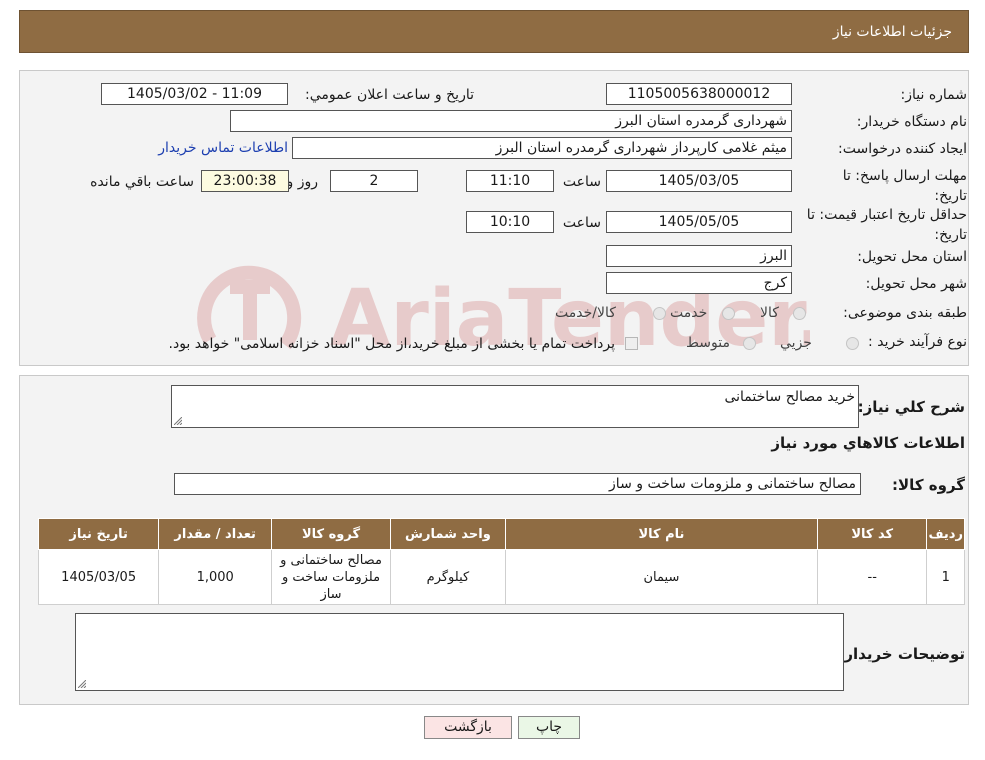 The image size is (985, 760). I want to click on cell-quantity: 1,000, so click(215, 577).